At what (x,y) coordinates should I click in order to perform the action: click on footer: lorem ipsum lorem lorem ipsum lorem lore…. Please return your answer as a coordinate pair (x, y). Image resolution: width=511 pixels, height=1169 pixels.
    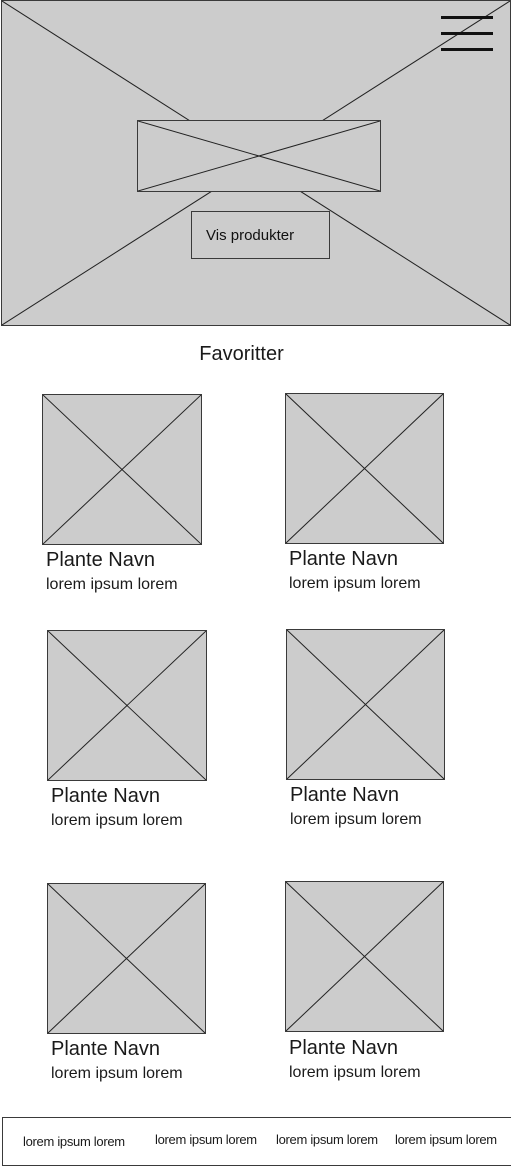
    Looking at the image, I should click on (256, 1141).